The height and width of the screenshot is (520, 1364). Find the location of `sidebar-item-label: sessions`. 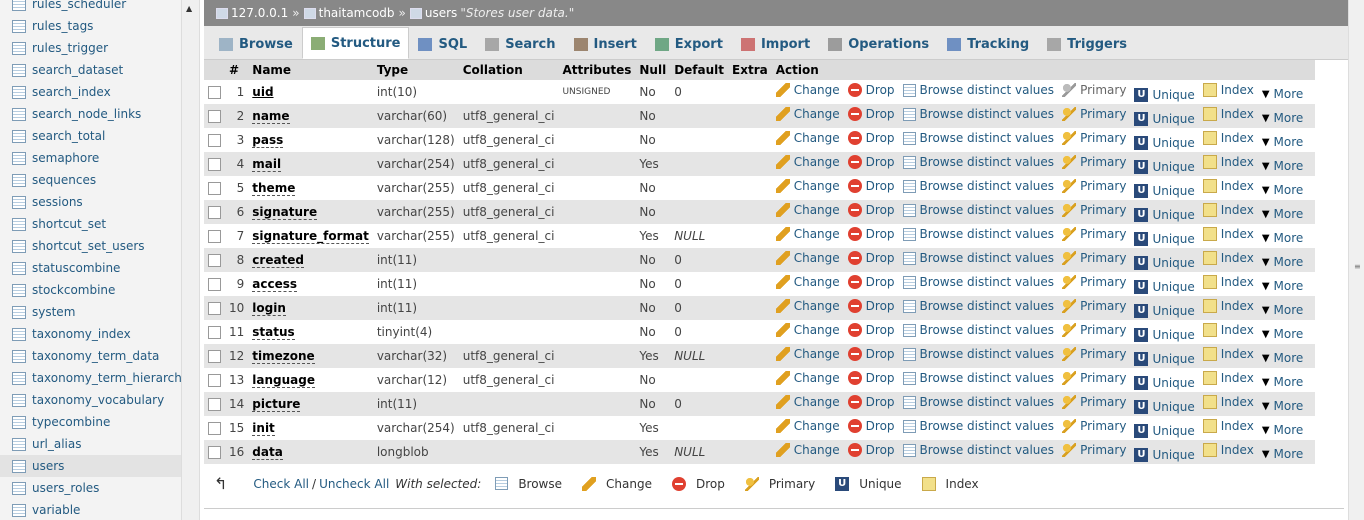

sidebar-item-label: sessions is located at coordinates (57, 202).